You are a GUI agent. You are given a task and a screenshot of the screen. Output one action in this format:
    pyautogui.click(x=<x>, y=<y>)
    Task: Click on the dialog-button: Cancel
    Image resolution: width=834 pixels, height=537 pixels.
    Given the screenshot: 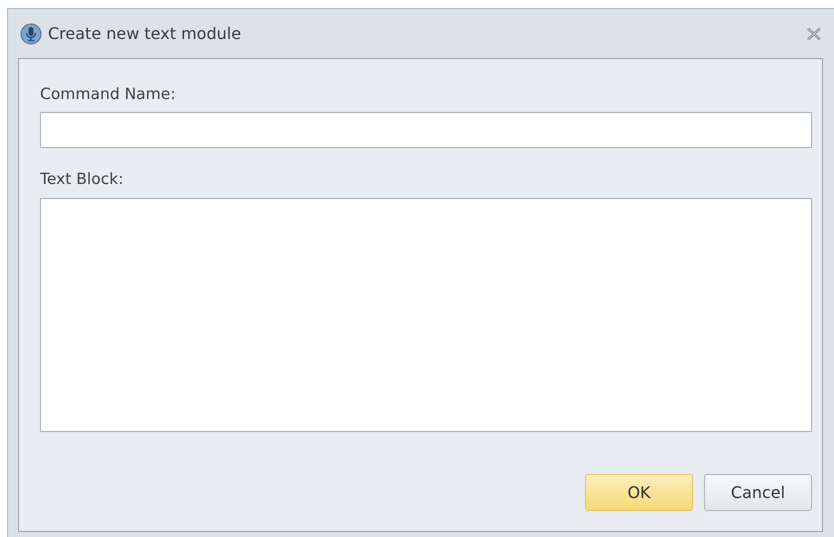 What is the action you would take?
    pyautogui.click(x=758, y=492)
    